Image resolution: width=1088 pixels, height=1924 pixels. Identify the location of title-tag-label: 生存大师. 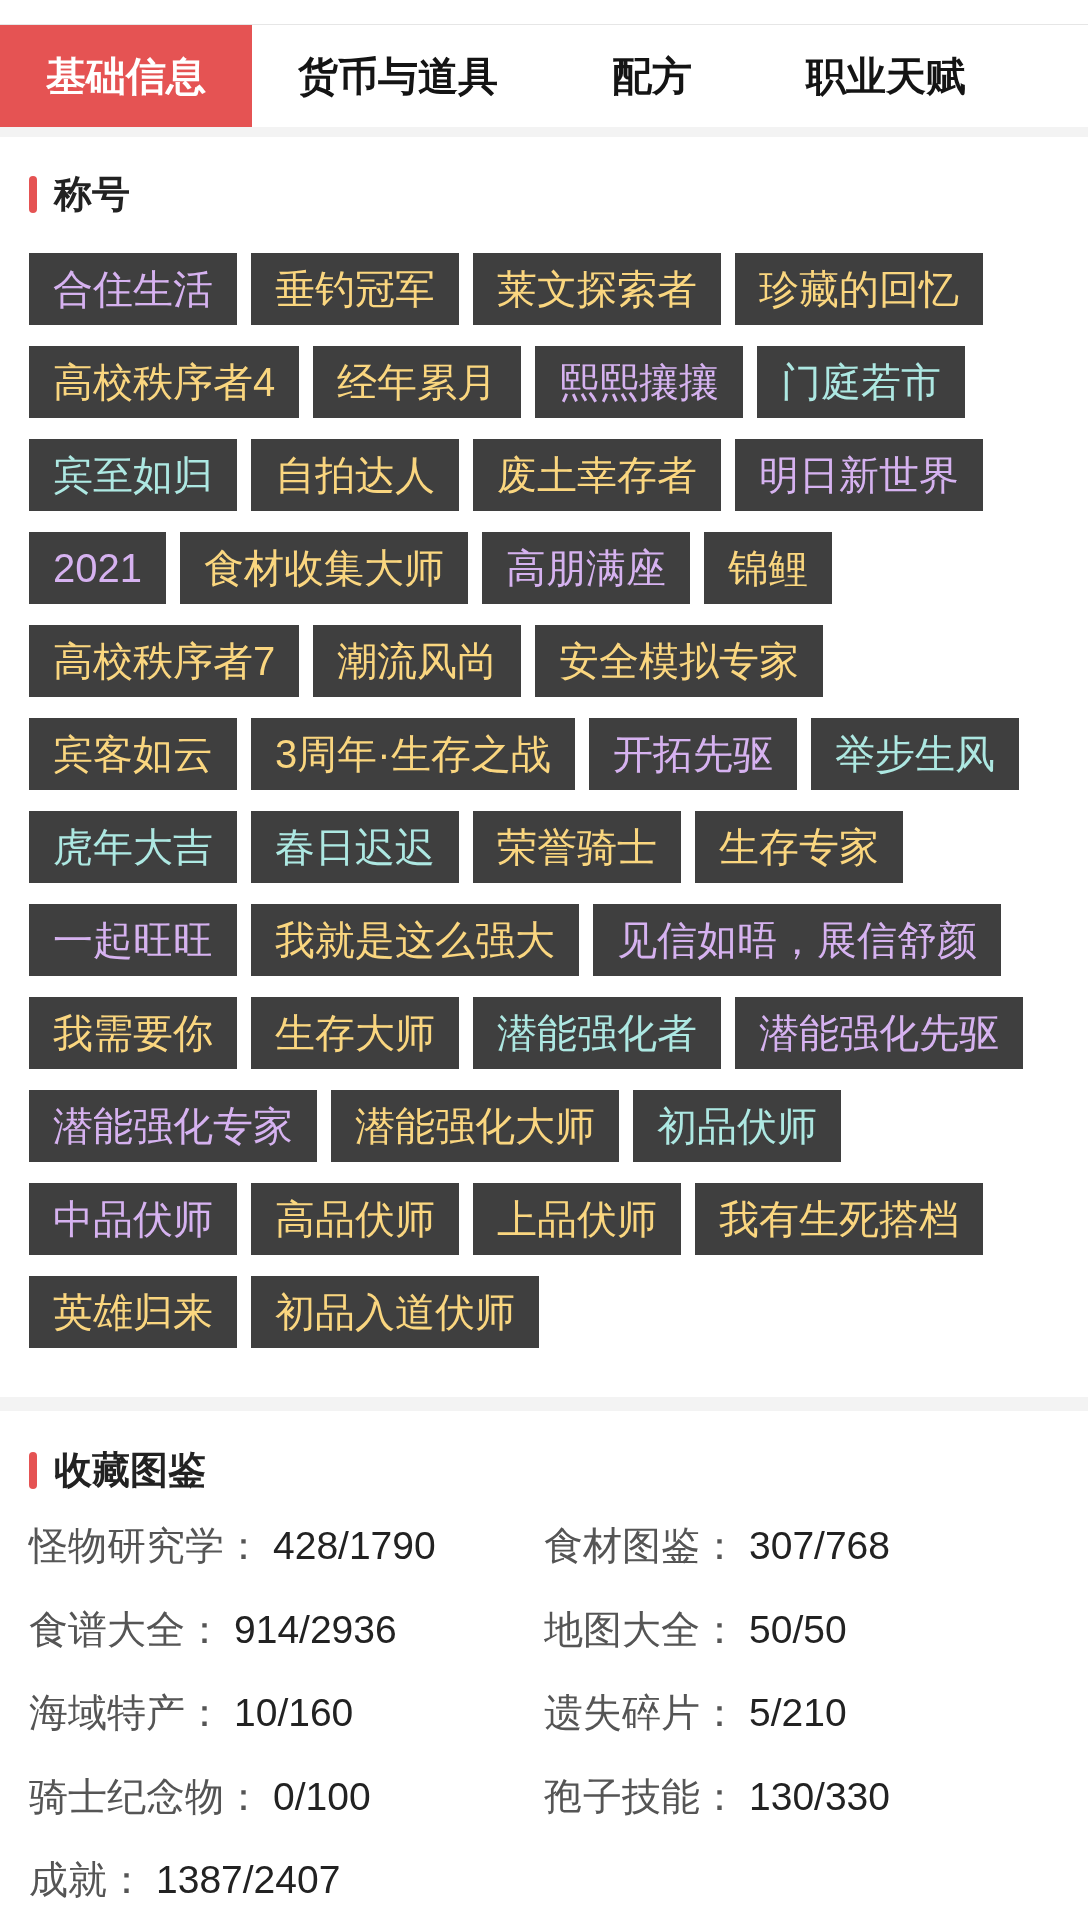
(355, 1033).